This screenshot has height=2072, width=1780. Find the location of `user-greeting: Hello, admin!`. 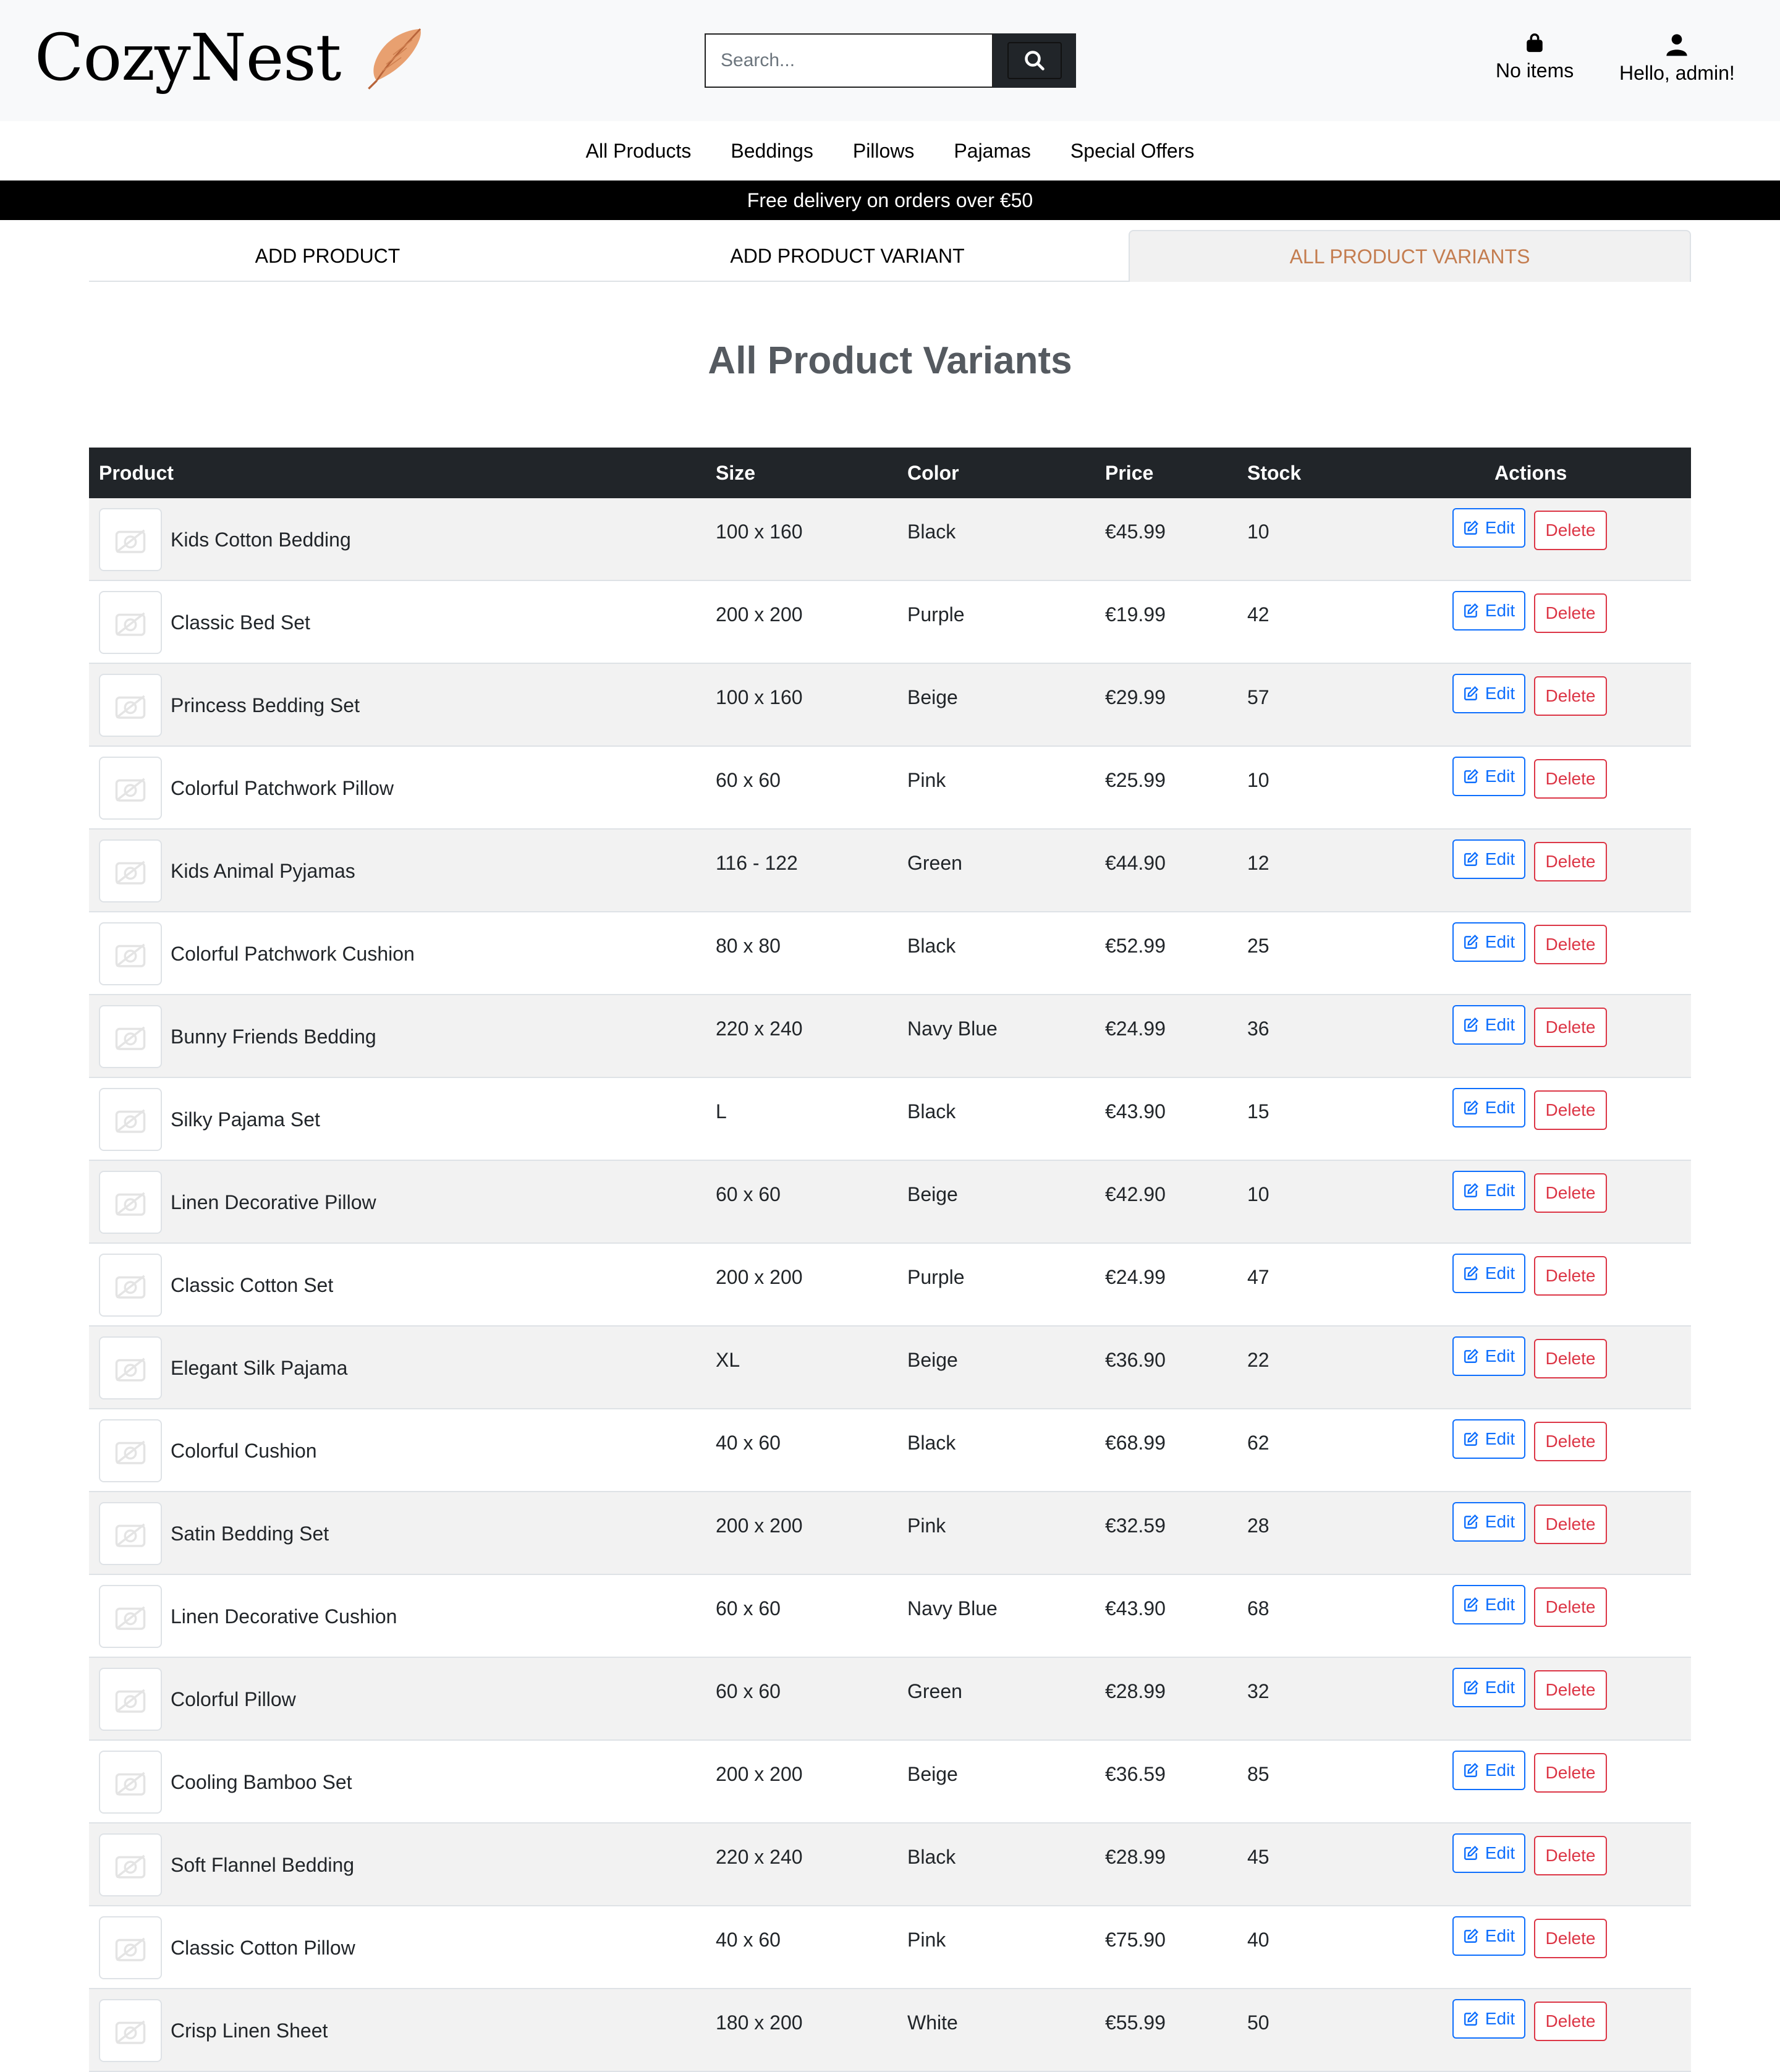

user-greeting: Hello, admin! is located at coordinates (1677, 73).